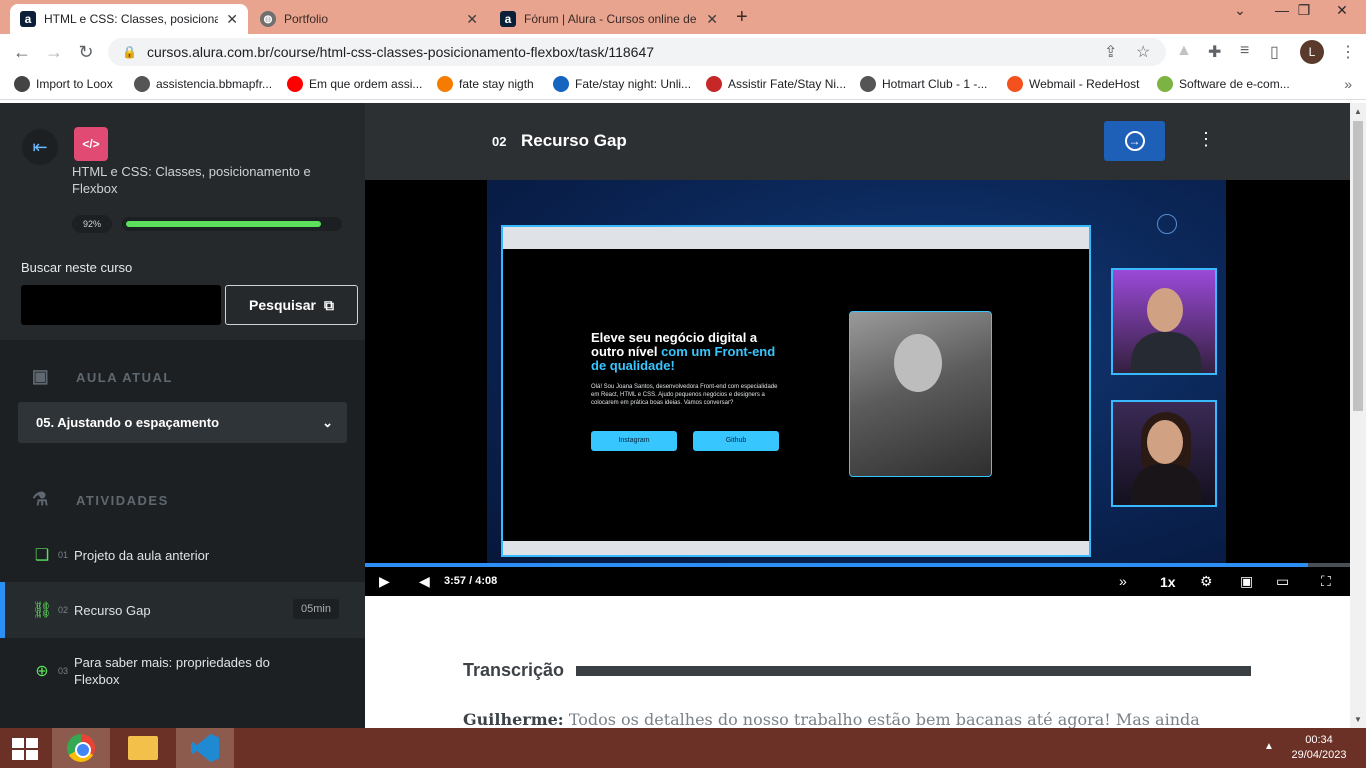  What do you see at coordinates (742, 17) in the screenshot?
I see `new-tab-button: +` at bounding box center [742, 17].